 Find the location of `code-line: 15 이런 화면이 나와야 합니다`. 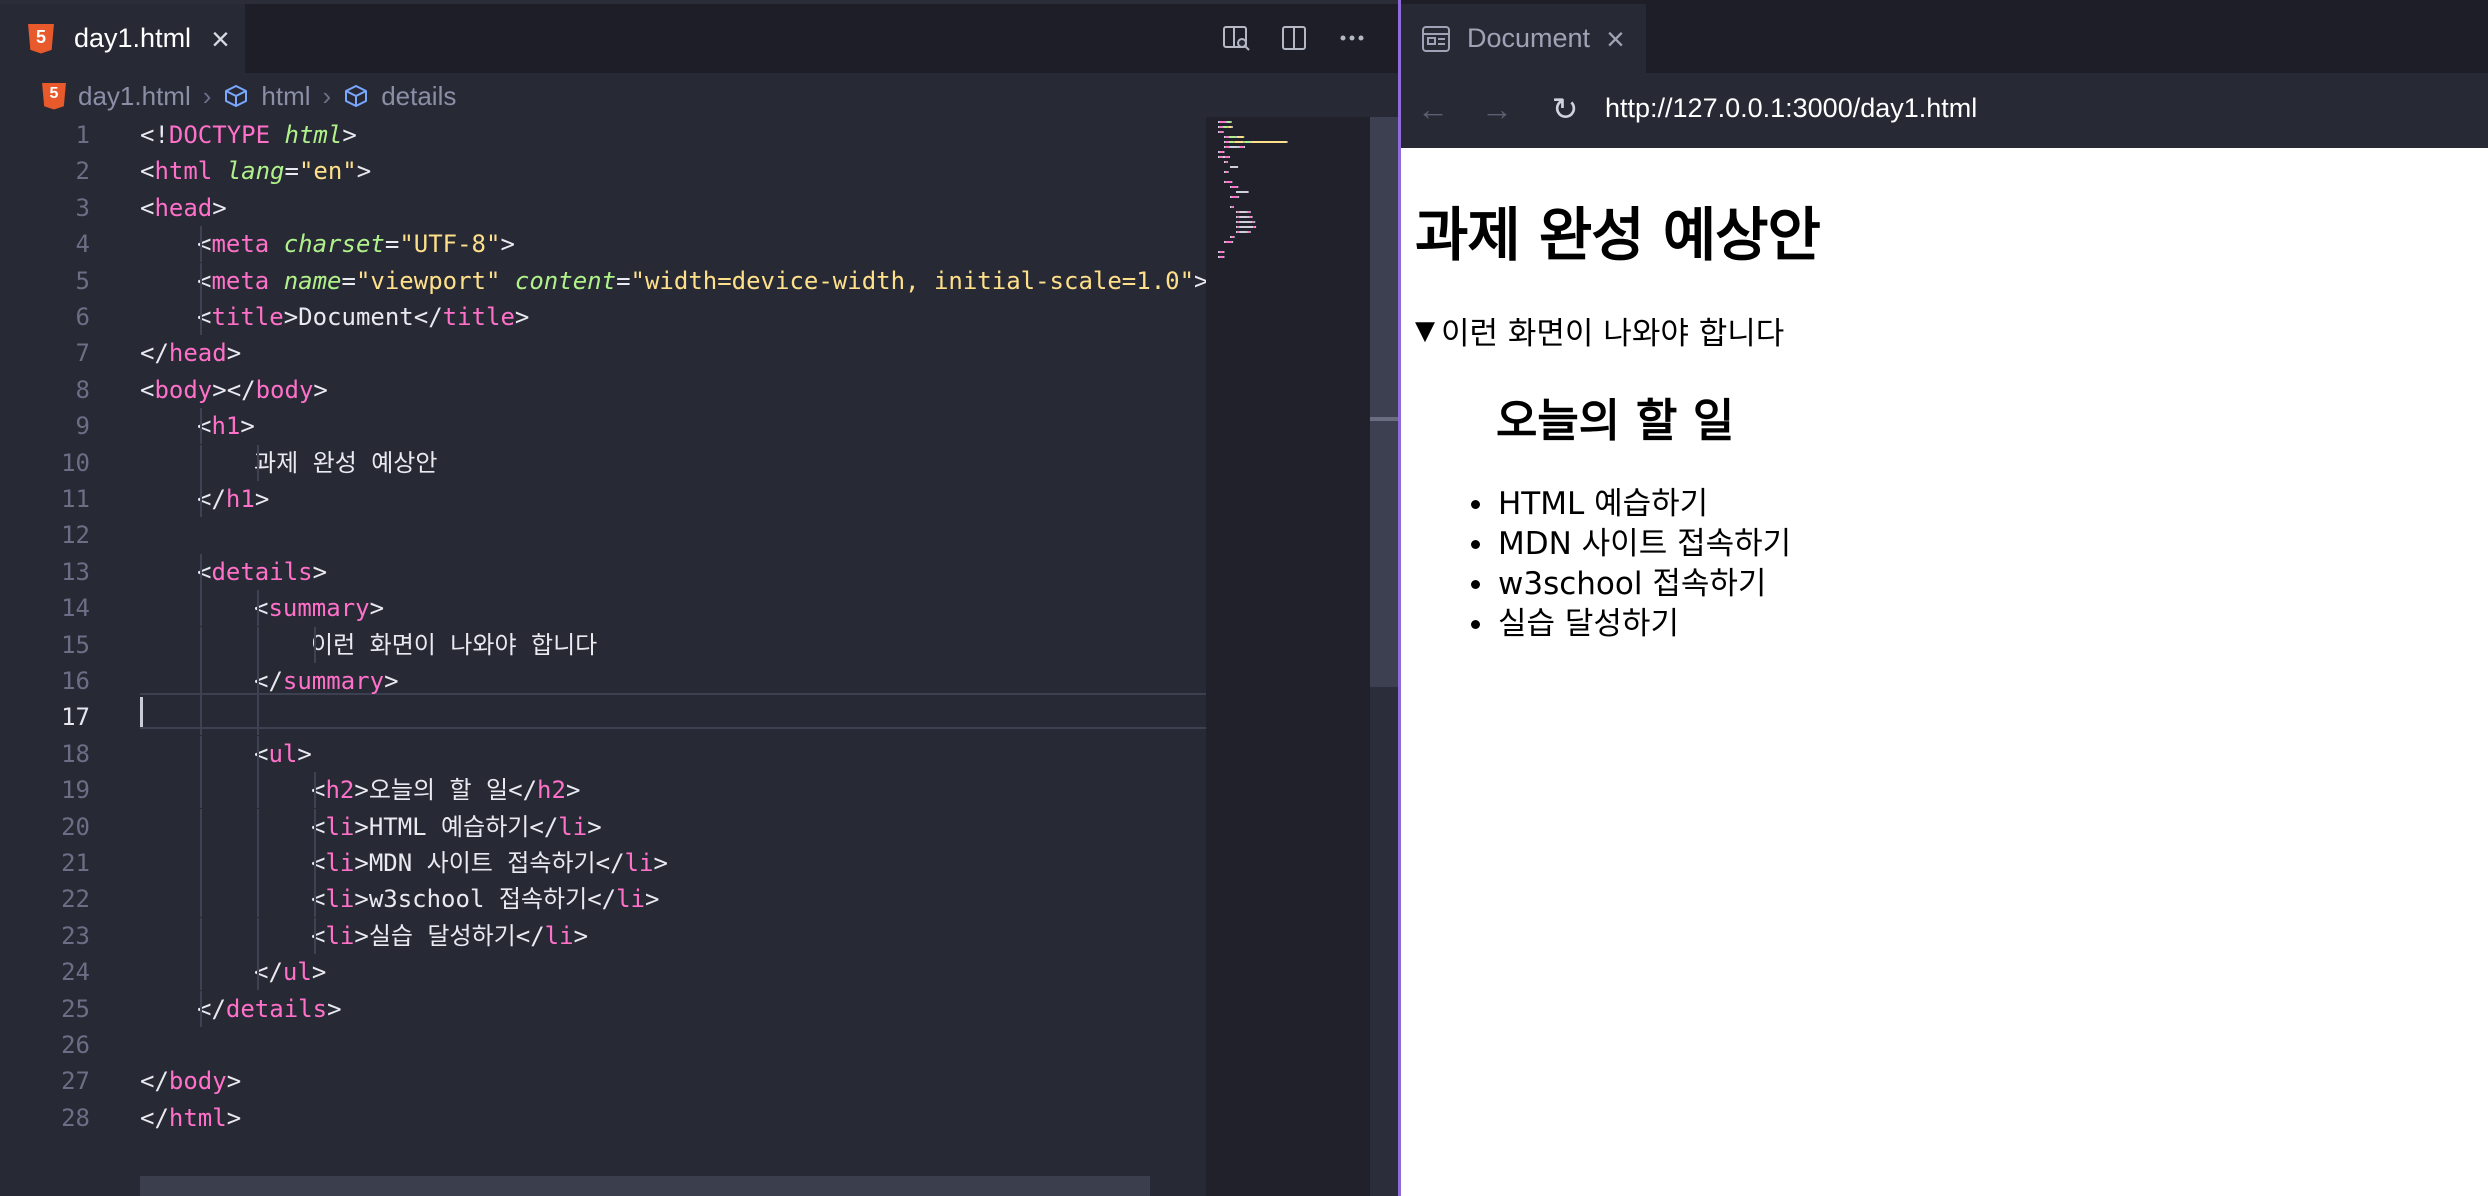

code-line: 15 이런 화면이 나와야 합니다 is located at coordinates (605, 645).